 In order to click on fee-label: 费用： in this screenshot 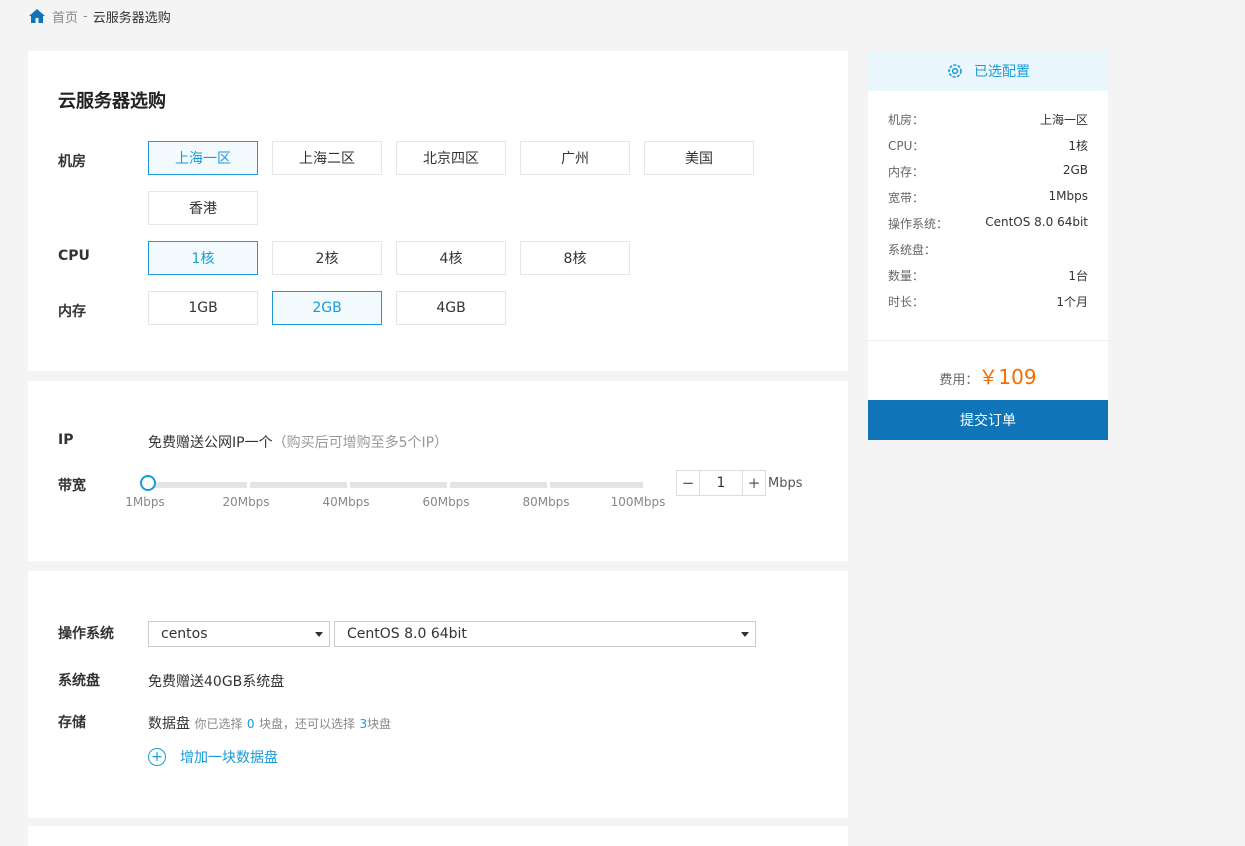, I will do `click(959, 380)`.